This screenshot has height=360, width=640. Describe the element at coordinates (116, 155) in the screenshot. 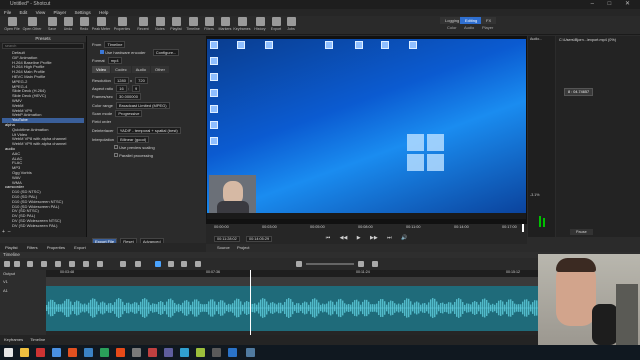

I see `parallel-processing-checkbox` at that location.